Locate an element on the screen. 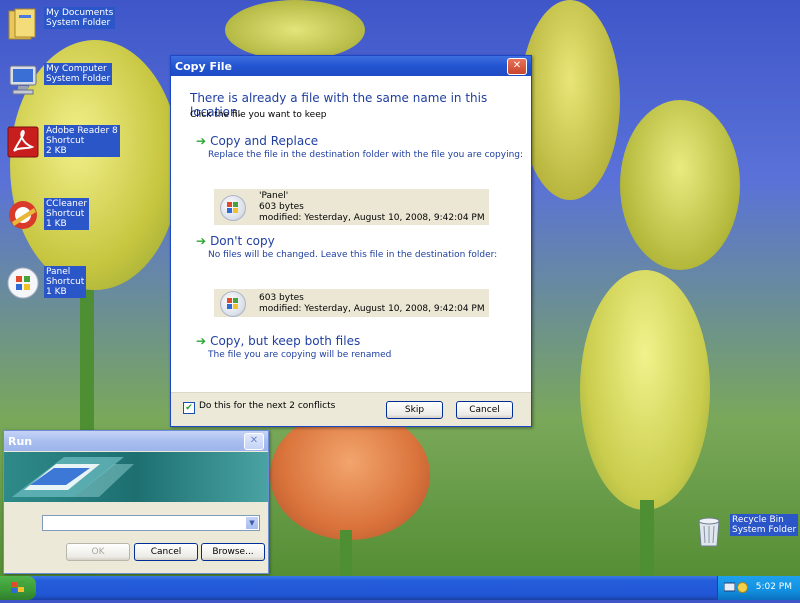 Image resolution: width=800 pixels, height=603 pixels. run-title: Run is located at coordinates (20, 441).